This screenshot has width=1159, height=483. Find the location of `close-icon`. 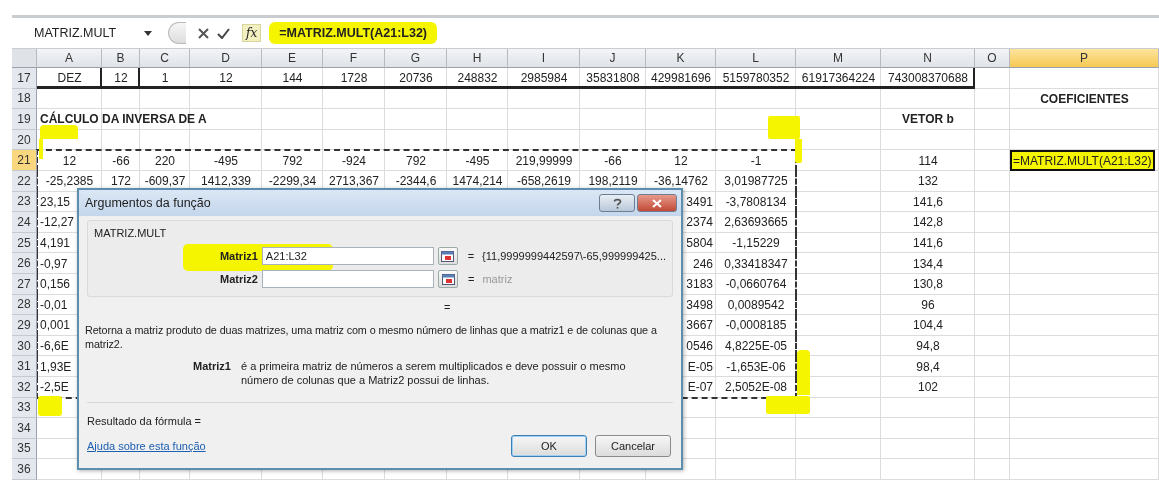

close-icon is located at coordinates (657, 203).